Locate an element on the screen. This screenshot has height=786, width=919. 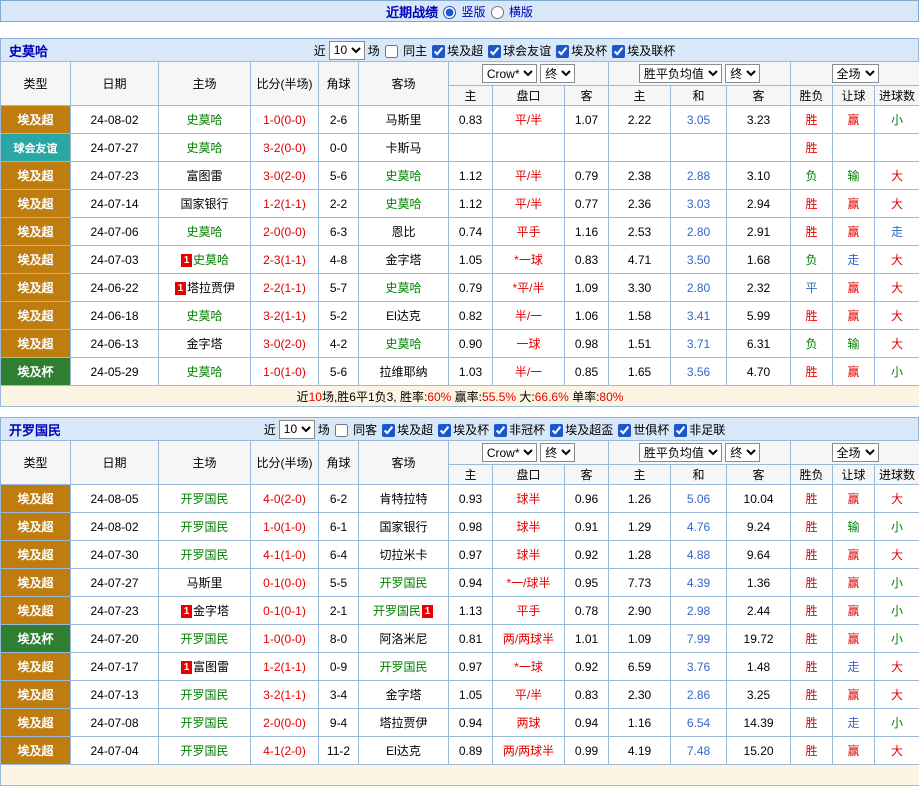
league-filter: 非足联 is located at coordinates (697, 430).